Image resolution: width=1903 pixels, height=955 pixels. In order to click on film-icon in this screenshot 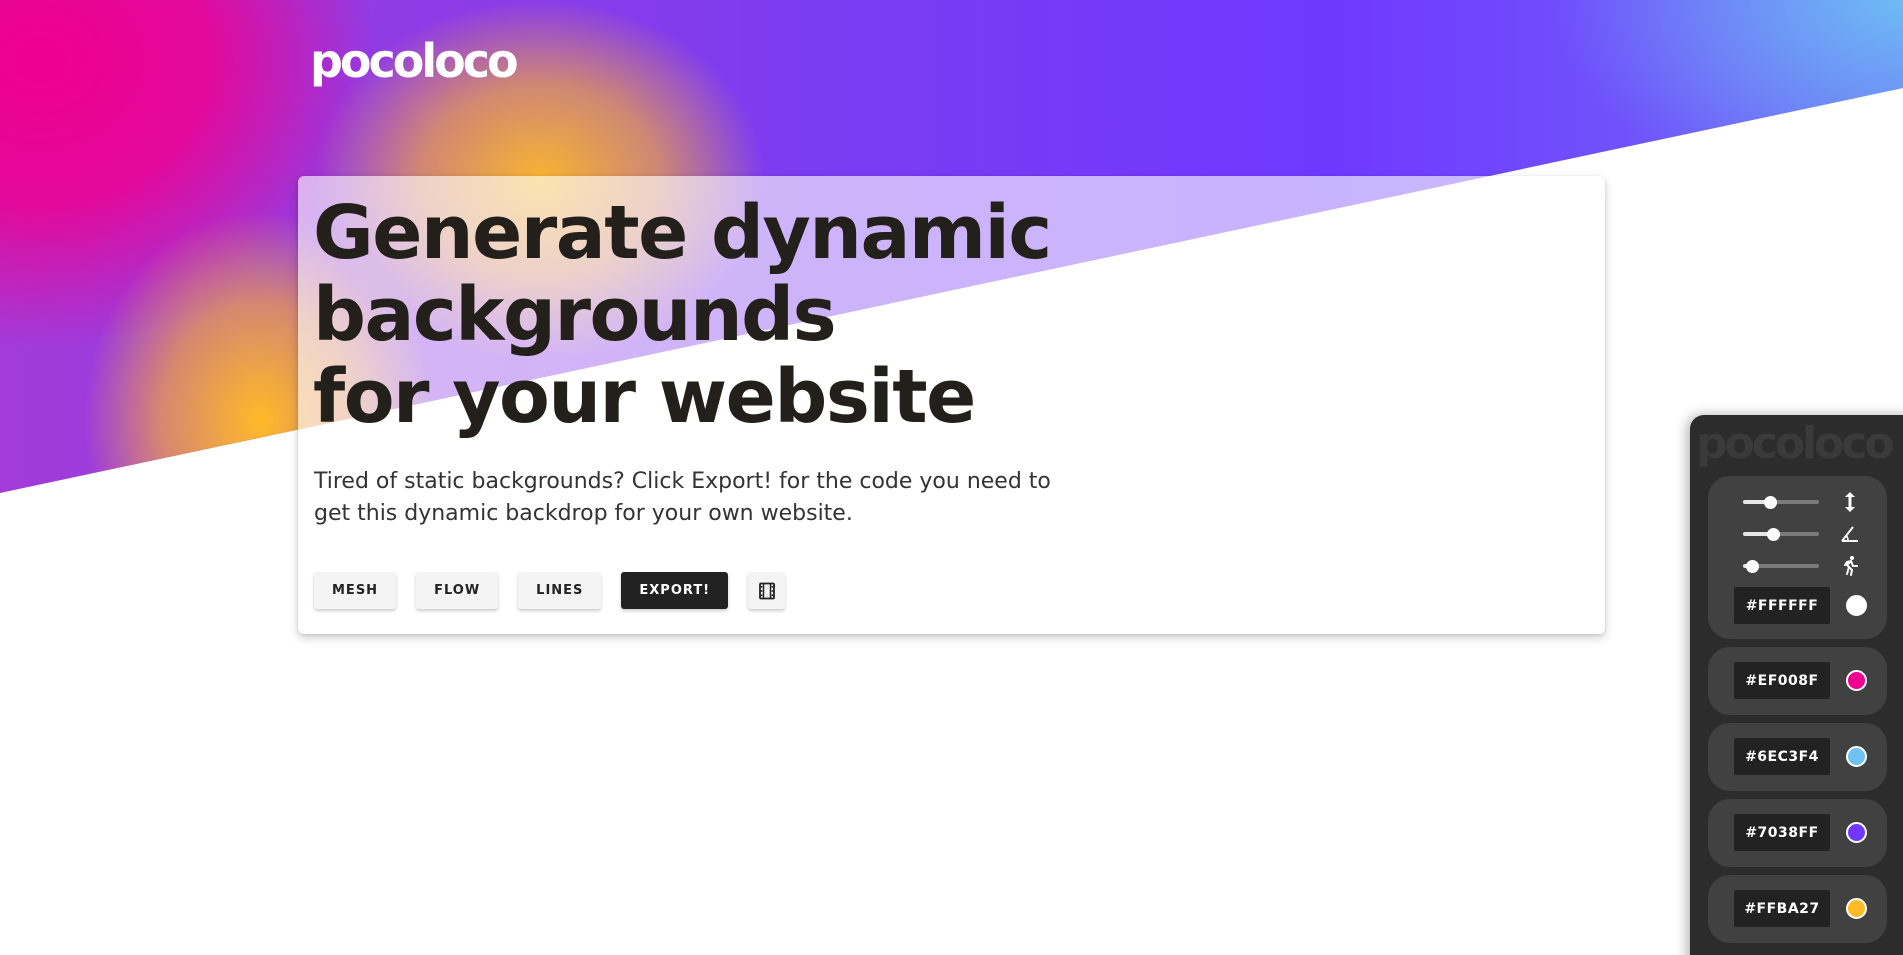, I will do `click(766, 590)`.